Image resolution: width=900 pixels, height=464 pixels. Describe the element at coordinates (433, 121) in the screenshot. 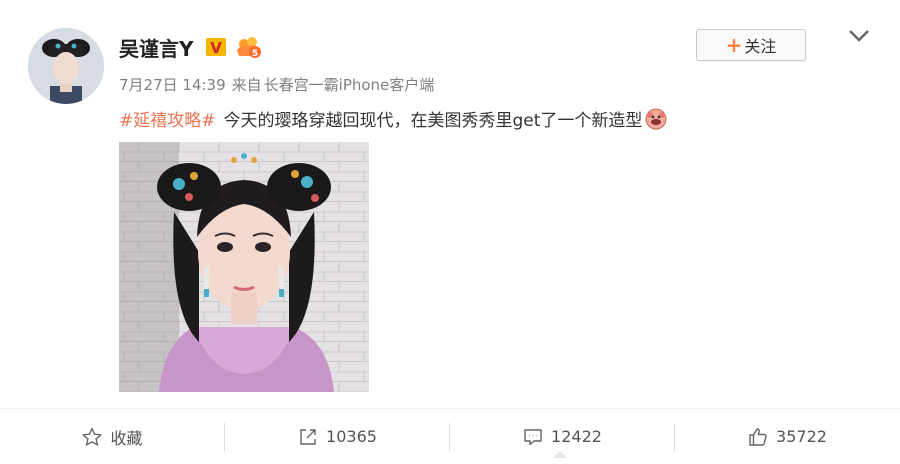

I see `post-text: 今天的璎珞穿越回现代，在美图秀秀里get了一个新造型` at that location.